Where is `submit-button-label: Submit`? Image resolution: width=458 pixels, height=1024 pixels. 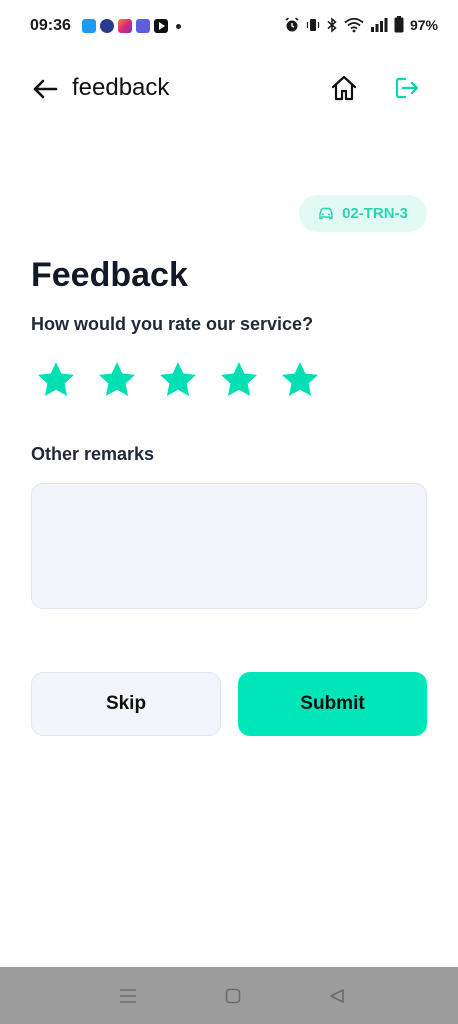 submit-button-label: Submit is located at coordinates (332, 703).